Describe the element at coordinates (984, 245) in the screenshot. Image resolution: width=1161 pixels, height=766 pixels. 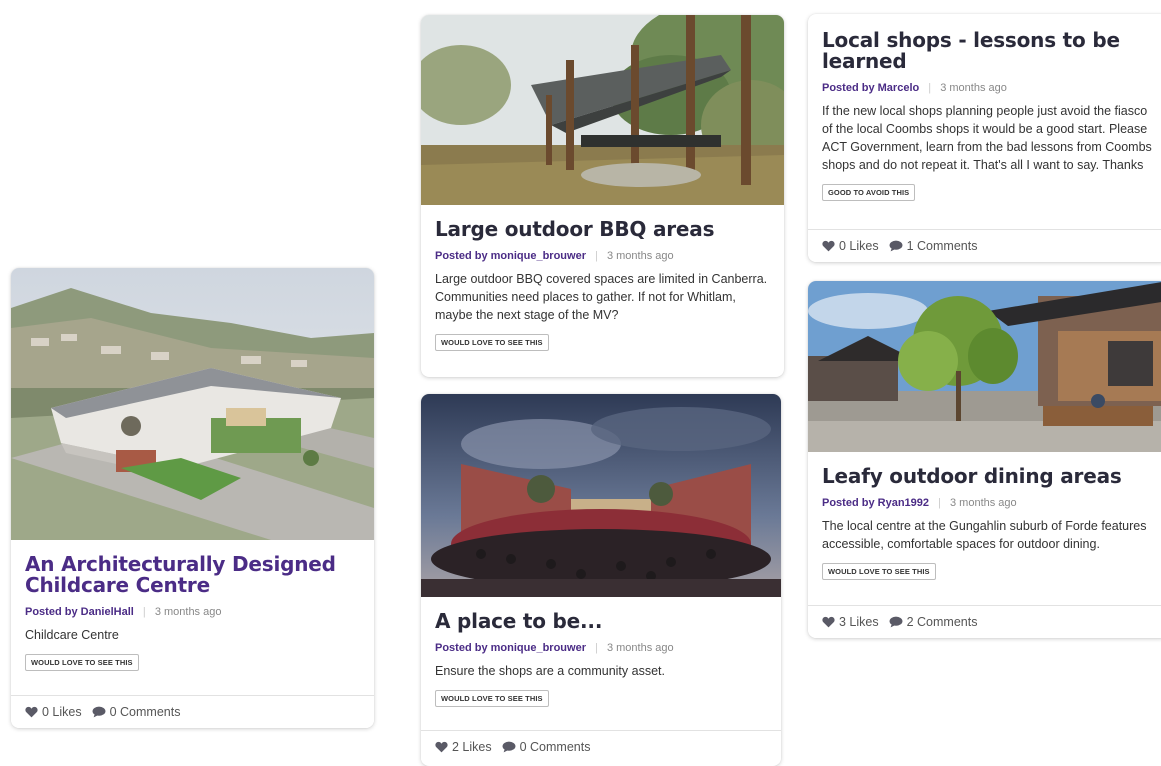
I see `post-footer: 0 Likes 1 Comments` at that location.